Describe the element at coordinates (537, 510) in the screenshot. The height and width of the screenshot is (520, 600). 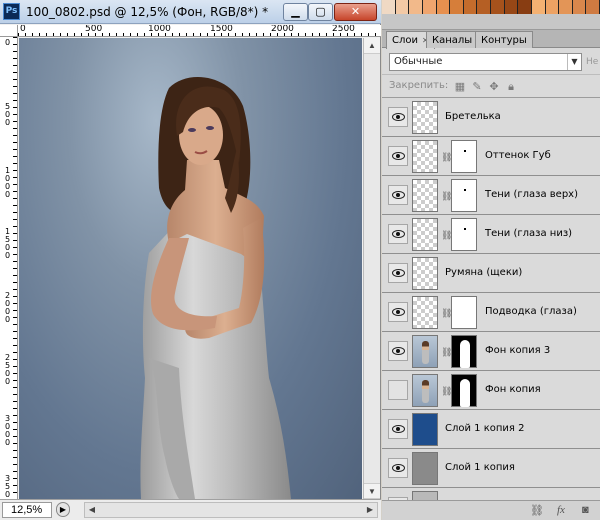
I see `link-layers-icon: ⛓` at that location.